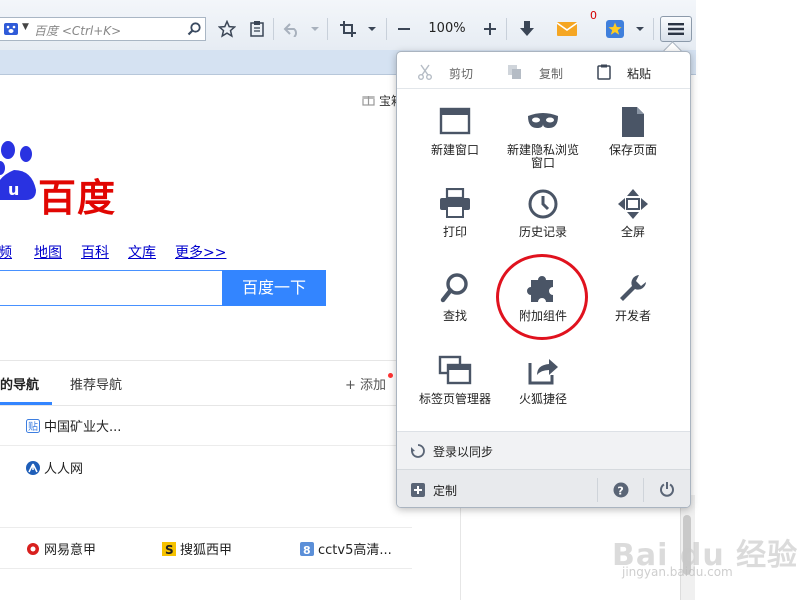  What do you see at coordinates (372, 29) in the screenshot?
I see `screenshot-dropdown-icon` at bounding box center [372, 29].